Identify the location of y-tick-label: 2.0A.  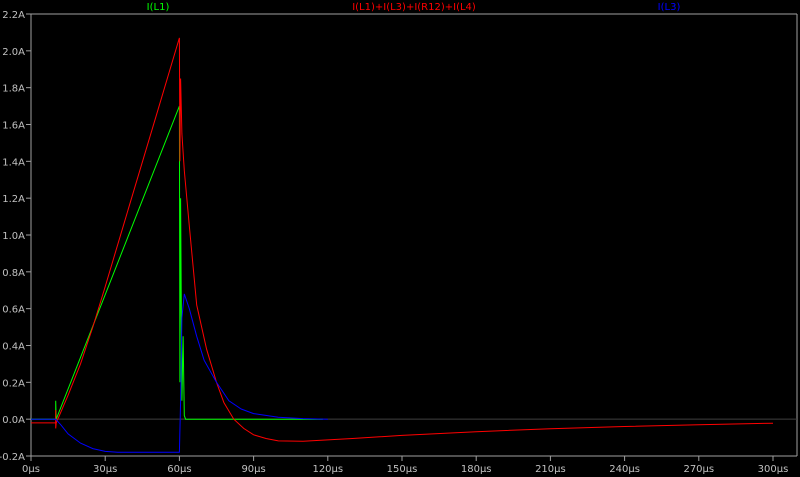
(13, 52).